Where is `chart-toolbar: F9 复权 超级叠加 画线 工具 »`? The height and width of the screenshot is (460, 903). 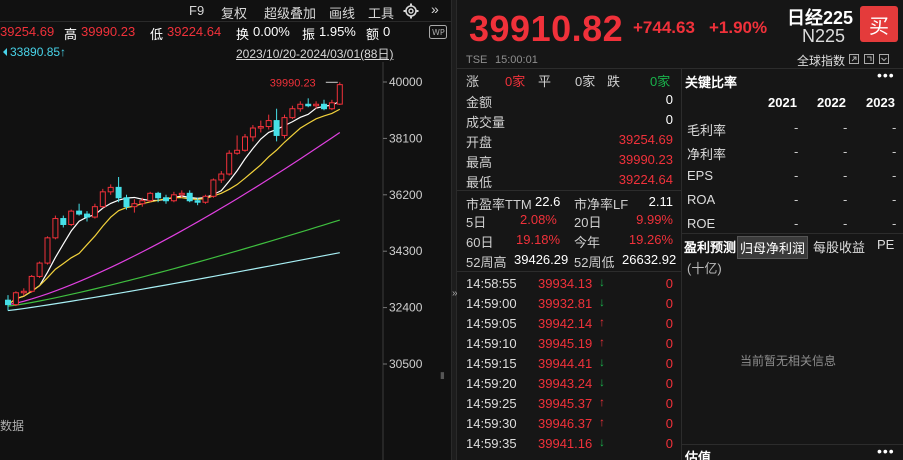 chart-toolbar: F9 复权 超级叠加 画线 工具 » is located at coordinates (225, 11).